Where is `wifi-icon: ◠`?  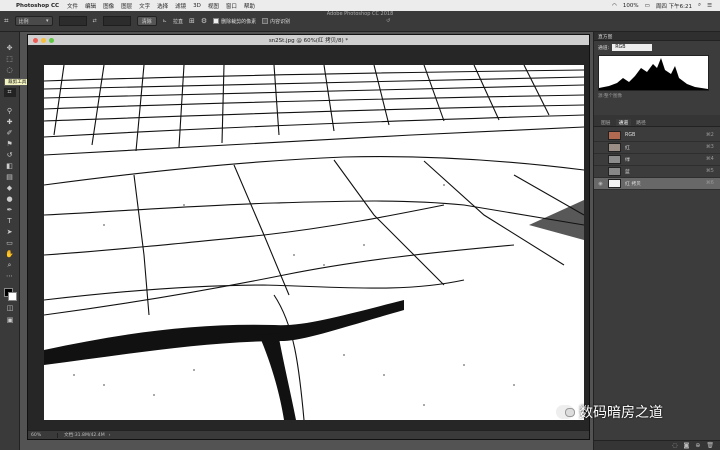
wifi-icon: ◠ is located at coordinates (614, 6).